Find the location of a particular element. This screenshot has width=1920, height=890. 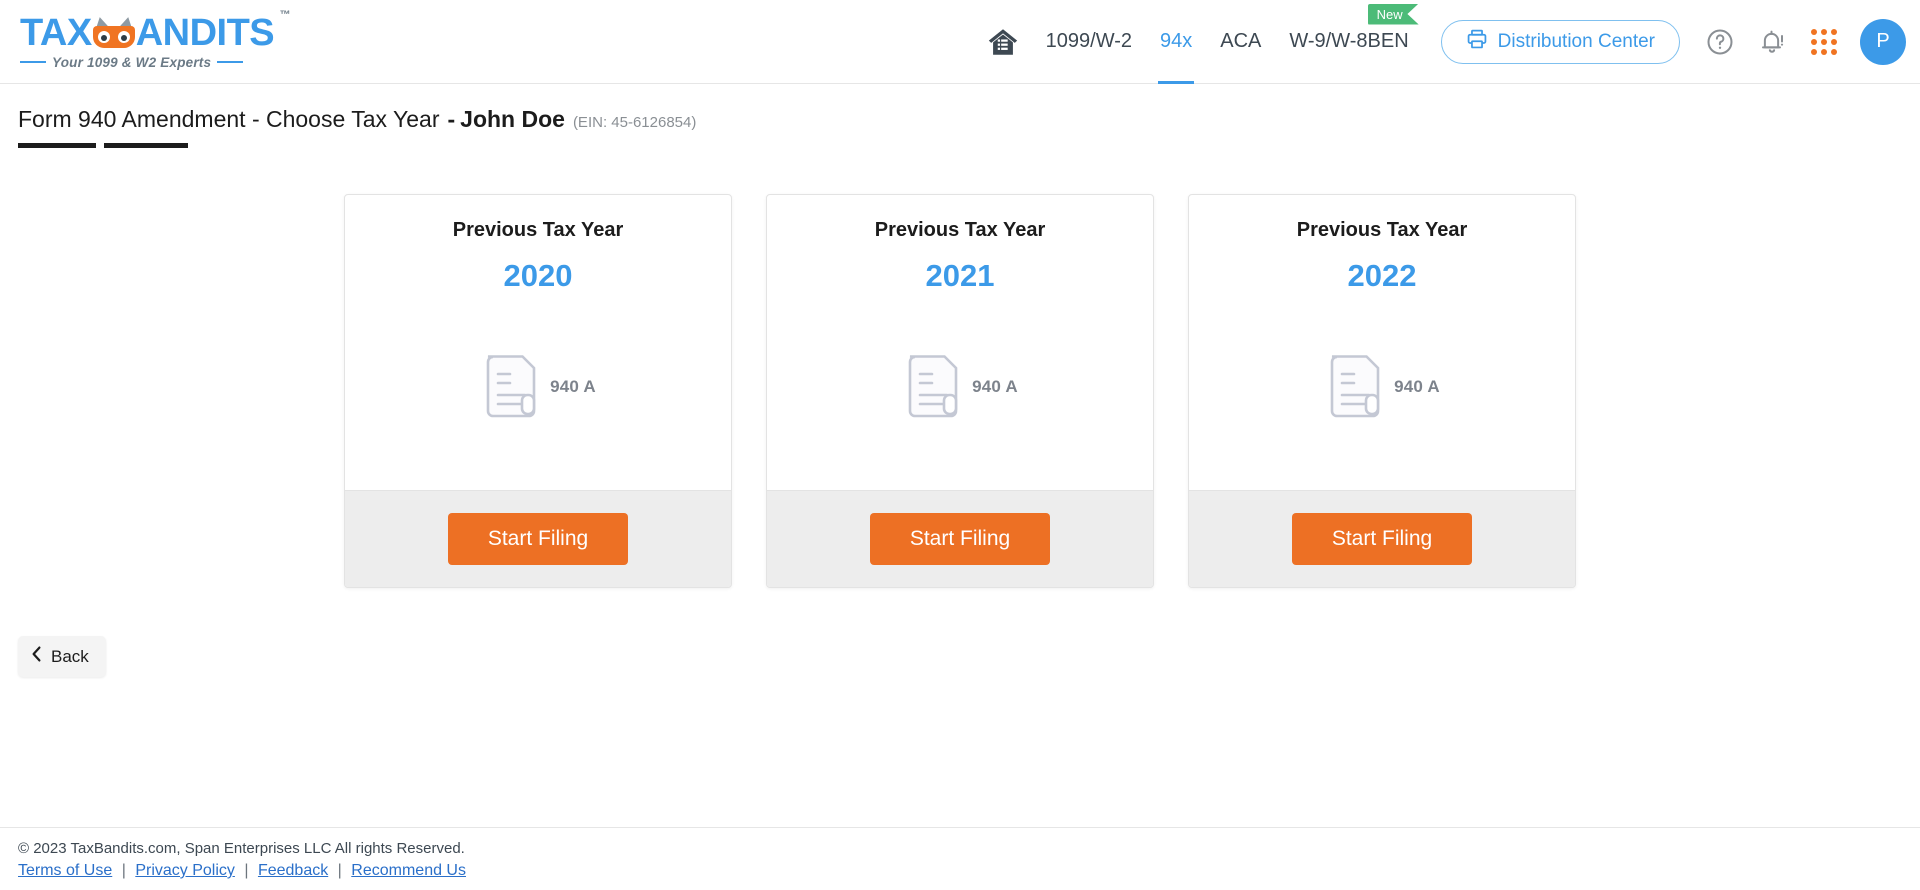

grid-apps-icon is located at coordinates (1824, 42).